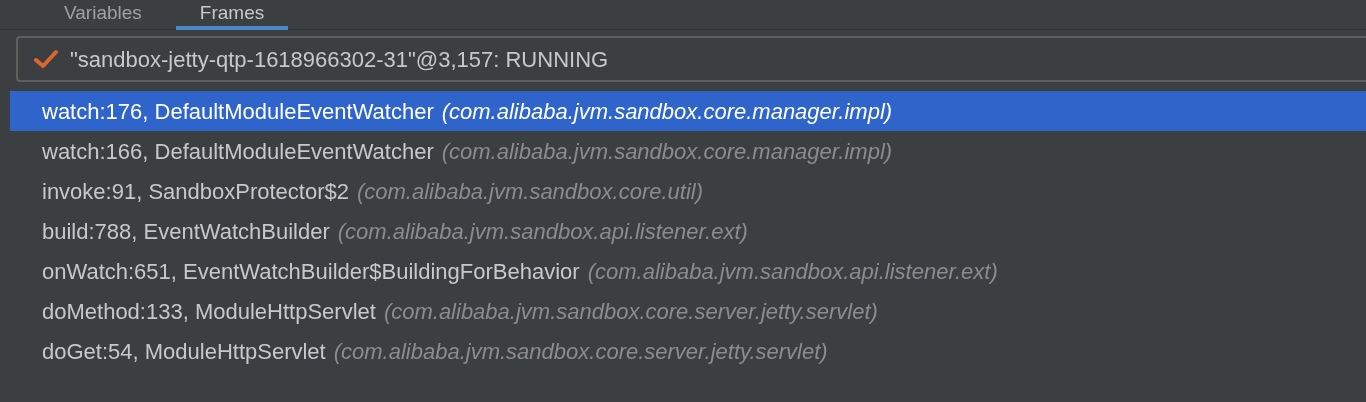  What do you see at coordinates (339, 59) in the screenshot?
I see `thread-name: "sandbox-jetty-qtp-1618966302-31"@3,157: RUNNING` at bounding box center [339, 59].